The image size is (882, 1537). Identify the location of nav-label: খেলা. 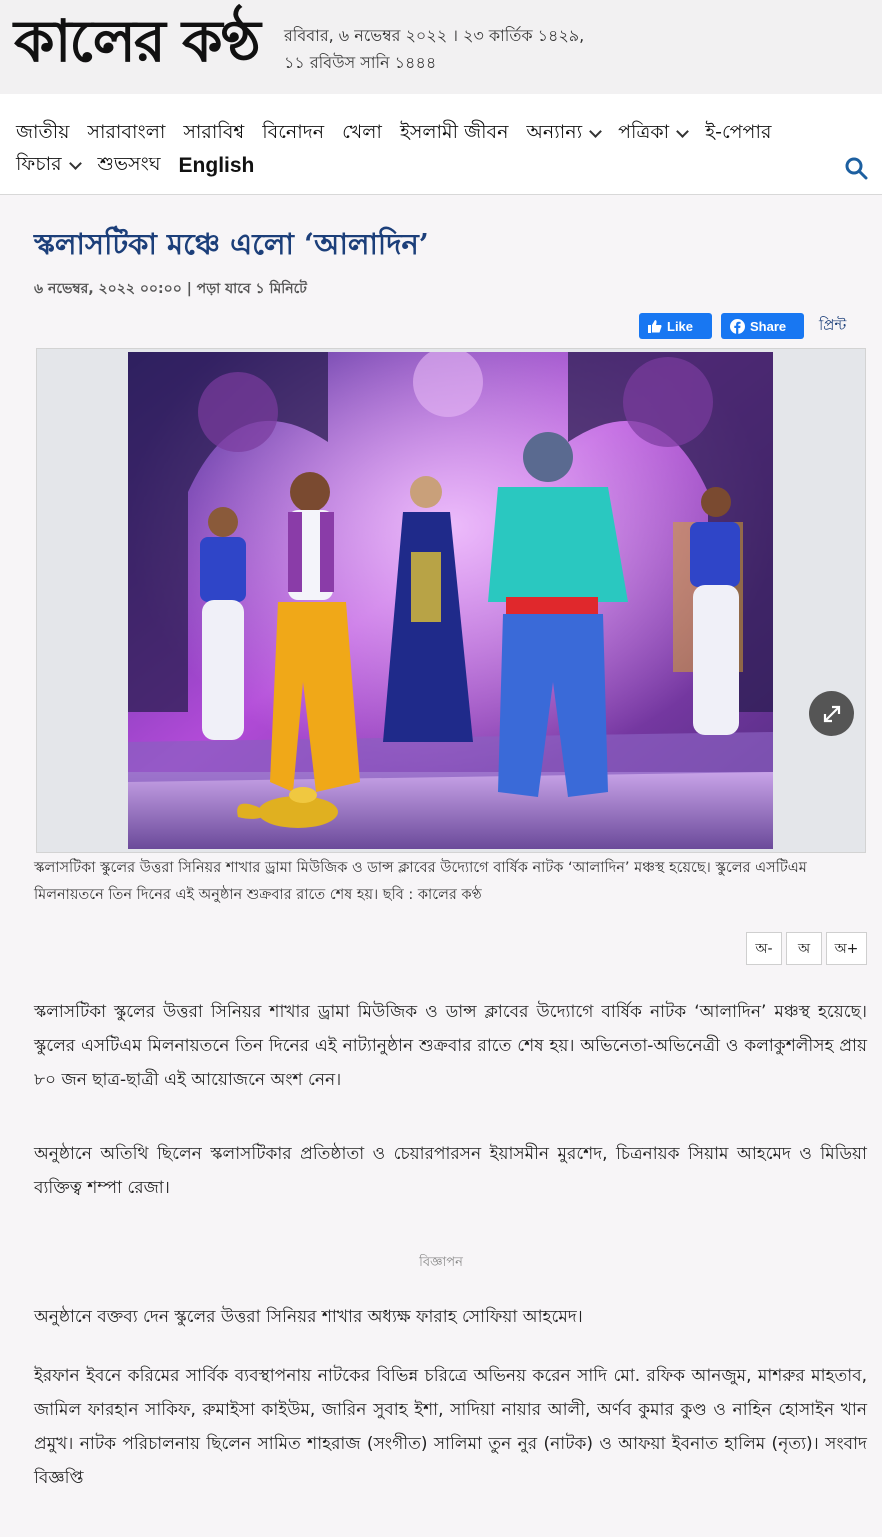
(362, 132).